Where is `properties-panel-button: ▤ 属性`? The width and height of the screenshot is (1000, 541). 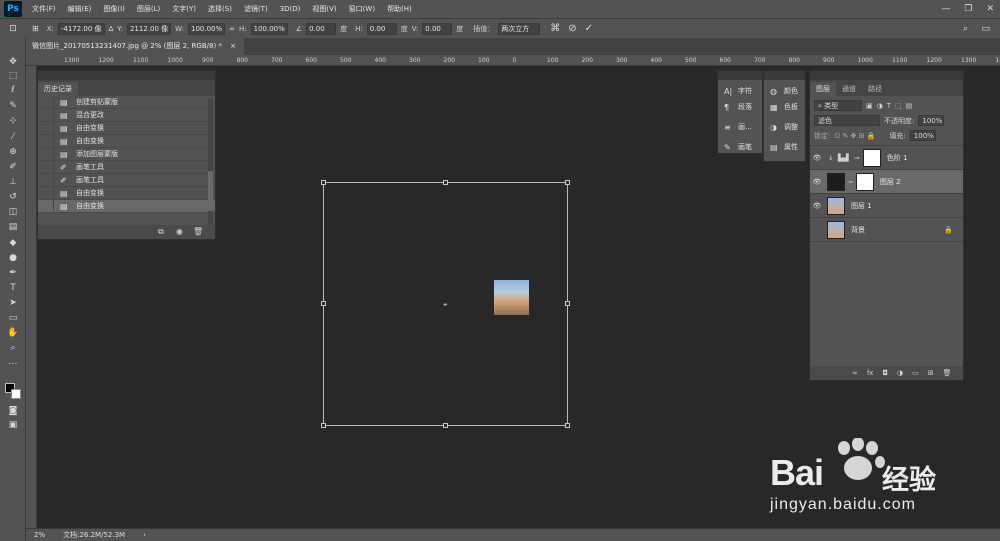 properties-panel-button: ▤ 属性 is located at coordinates (784, 147).